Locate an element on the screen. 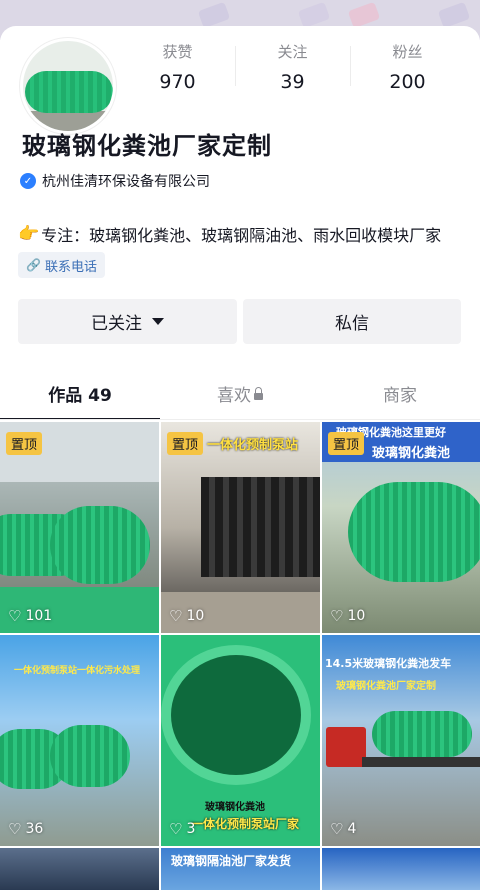  stat-value: 970 is located at coordinates (177, 82).